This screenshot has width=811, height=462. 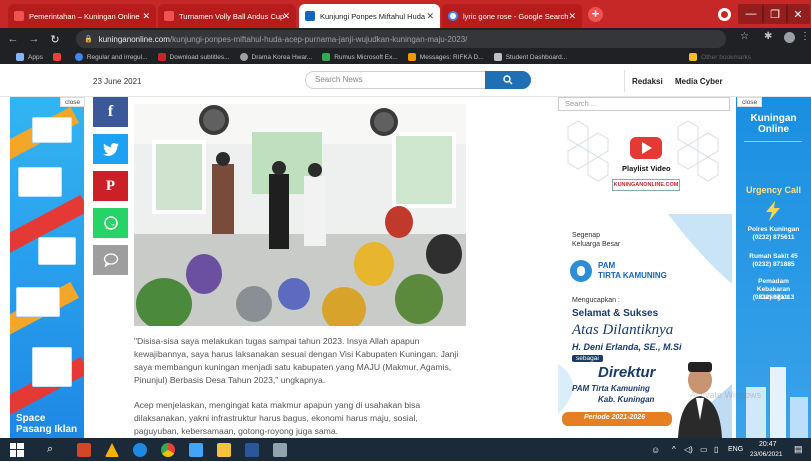 I want to click on comment-share-button, so click(x=110, y=260).